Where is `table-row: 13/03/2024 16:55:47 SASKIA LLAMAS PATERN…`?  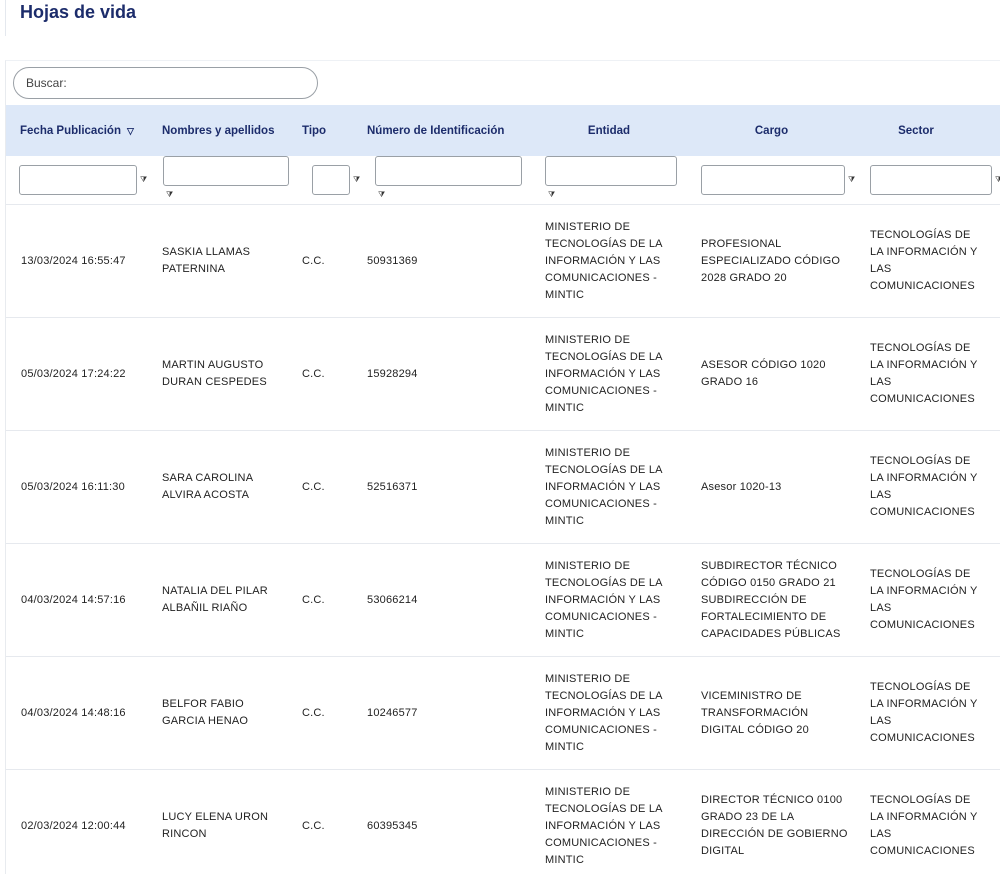
table-row: 13/03/2024 16:55:47 SASKIA LLAMAS PATERN… is located at coordinates (503, 261).